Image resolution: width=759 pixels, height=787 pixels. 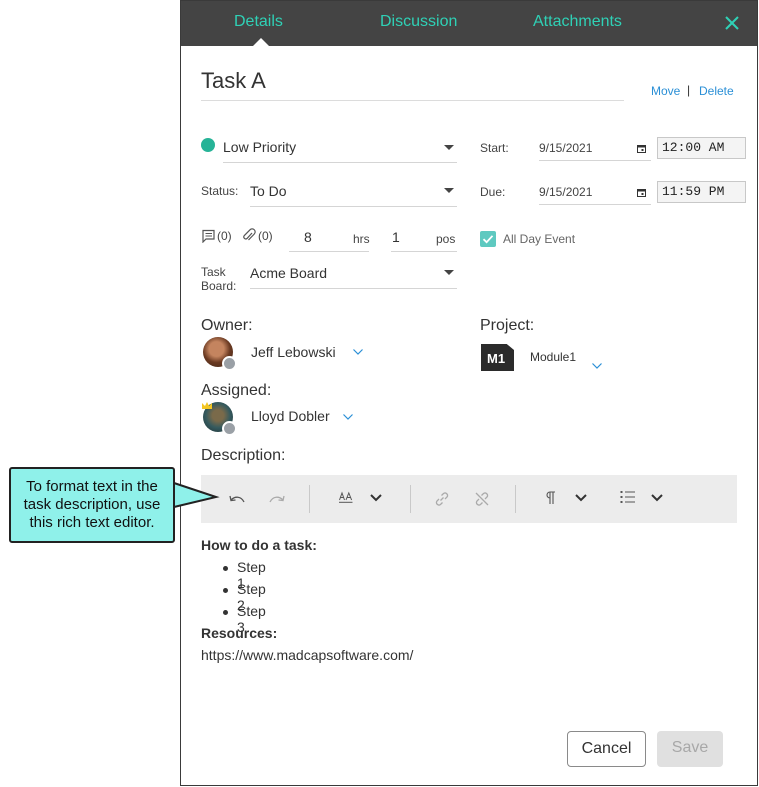 What do you see at coordinates (449, 147) in the screenshot?
I see `priority-dropdown-caret` at bounding box center [449, 147].